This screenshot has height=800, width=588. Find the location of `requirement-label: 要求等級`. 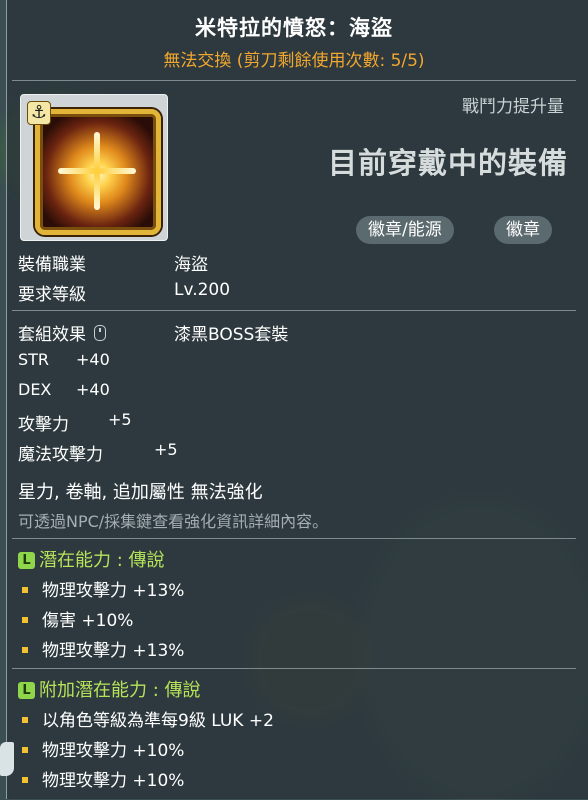

requirement-label: 要求等級 is located at coordinates (52, 295).